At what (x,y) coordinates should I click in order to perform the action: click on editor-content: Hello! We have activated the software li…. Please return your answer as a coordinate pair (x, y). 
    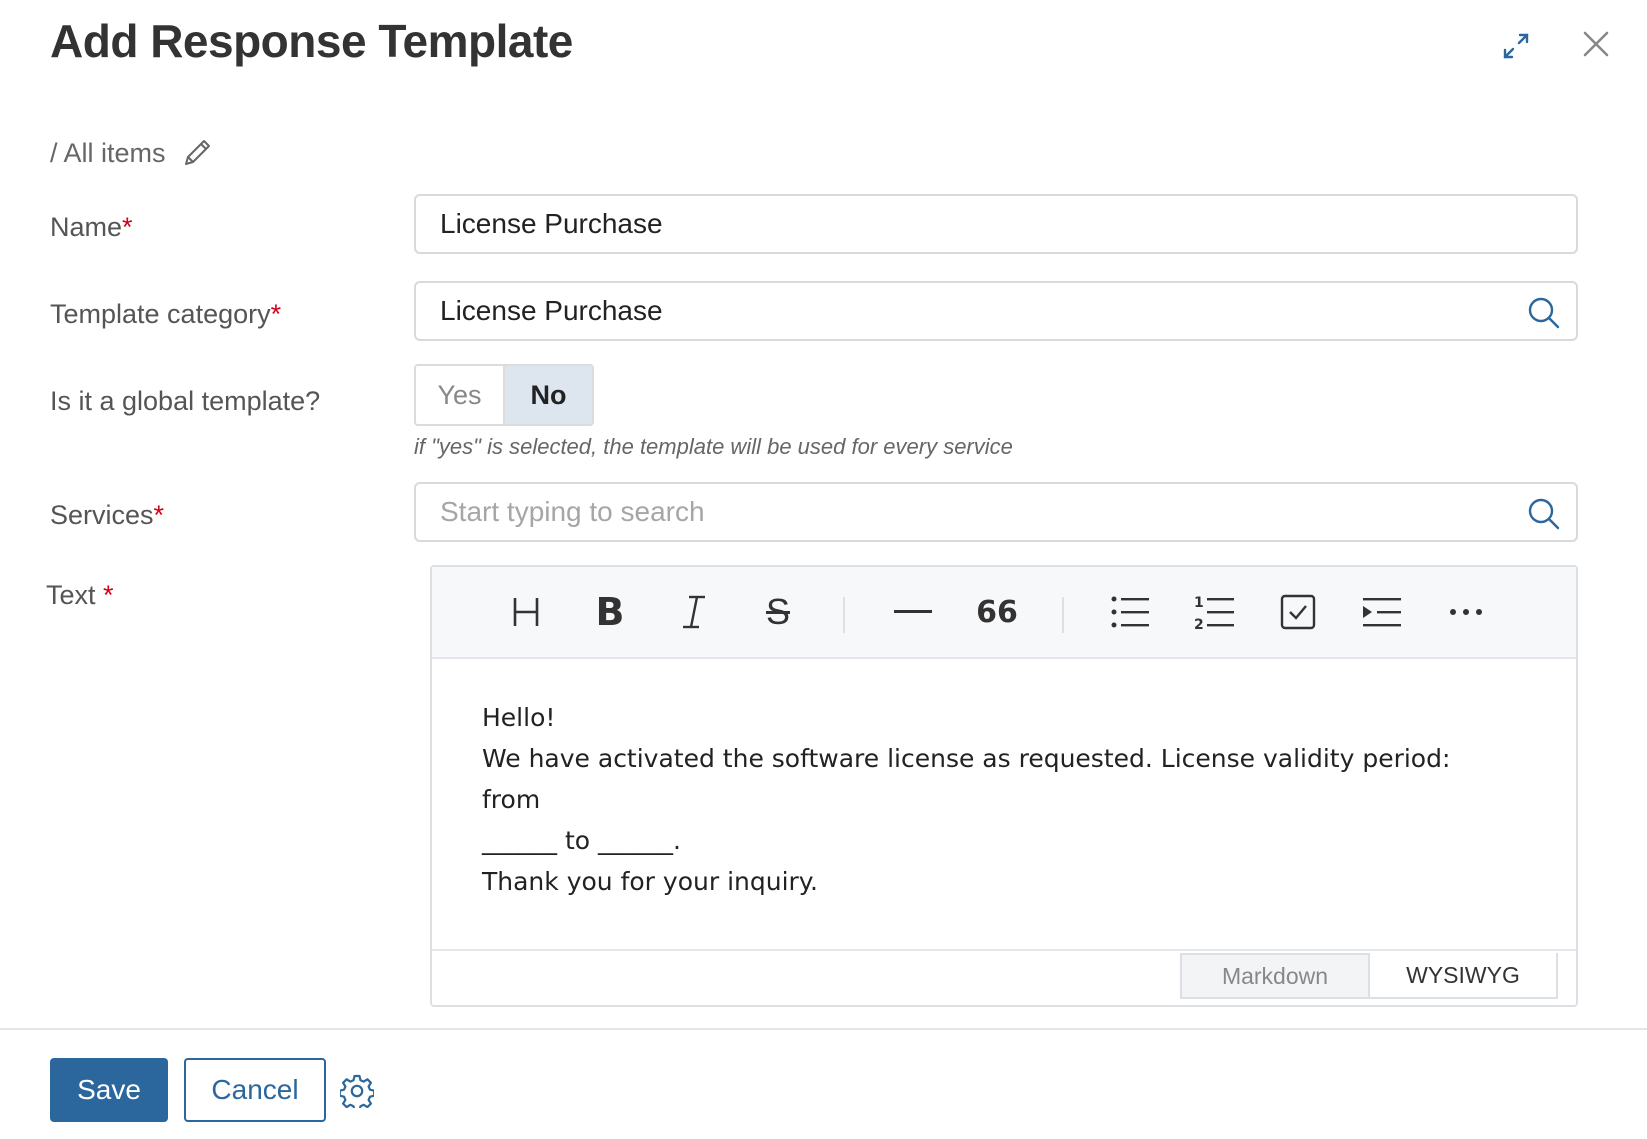
    Looking at the image, I should click on (999, 799).